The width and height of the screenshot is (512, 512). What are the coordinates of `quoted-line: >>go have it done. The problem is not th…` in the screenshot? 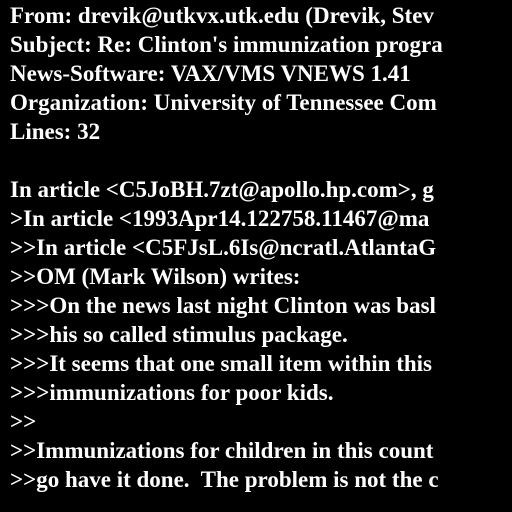 It's located at (224, 479).